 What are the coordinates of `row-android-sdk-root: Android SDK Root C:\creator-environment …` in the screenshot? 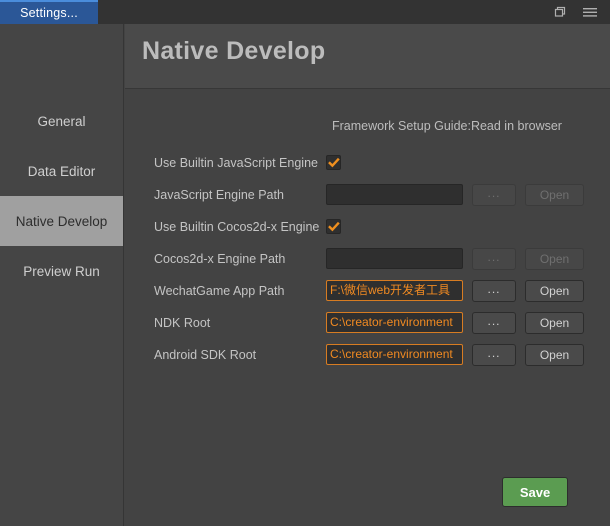 It's located at (368, 354).